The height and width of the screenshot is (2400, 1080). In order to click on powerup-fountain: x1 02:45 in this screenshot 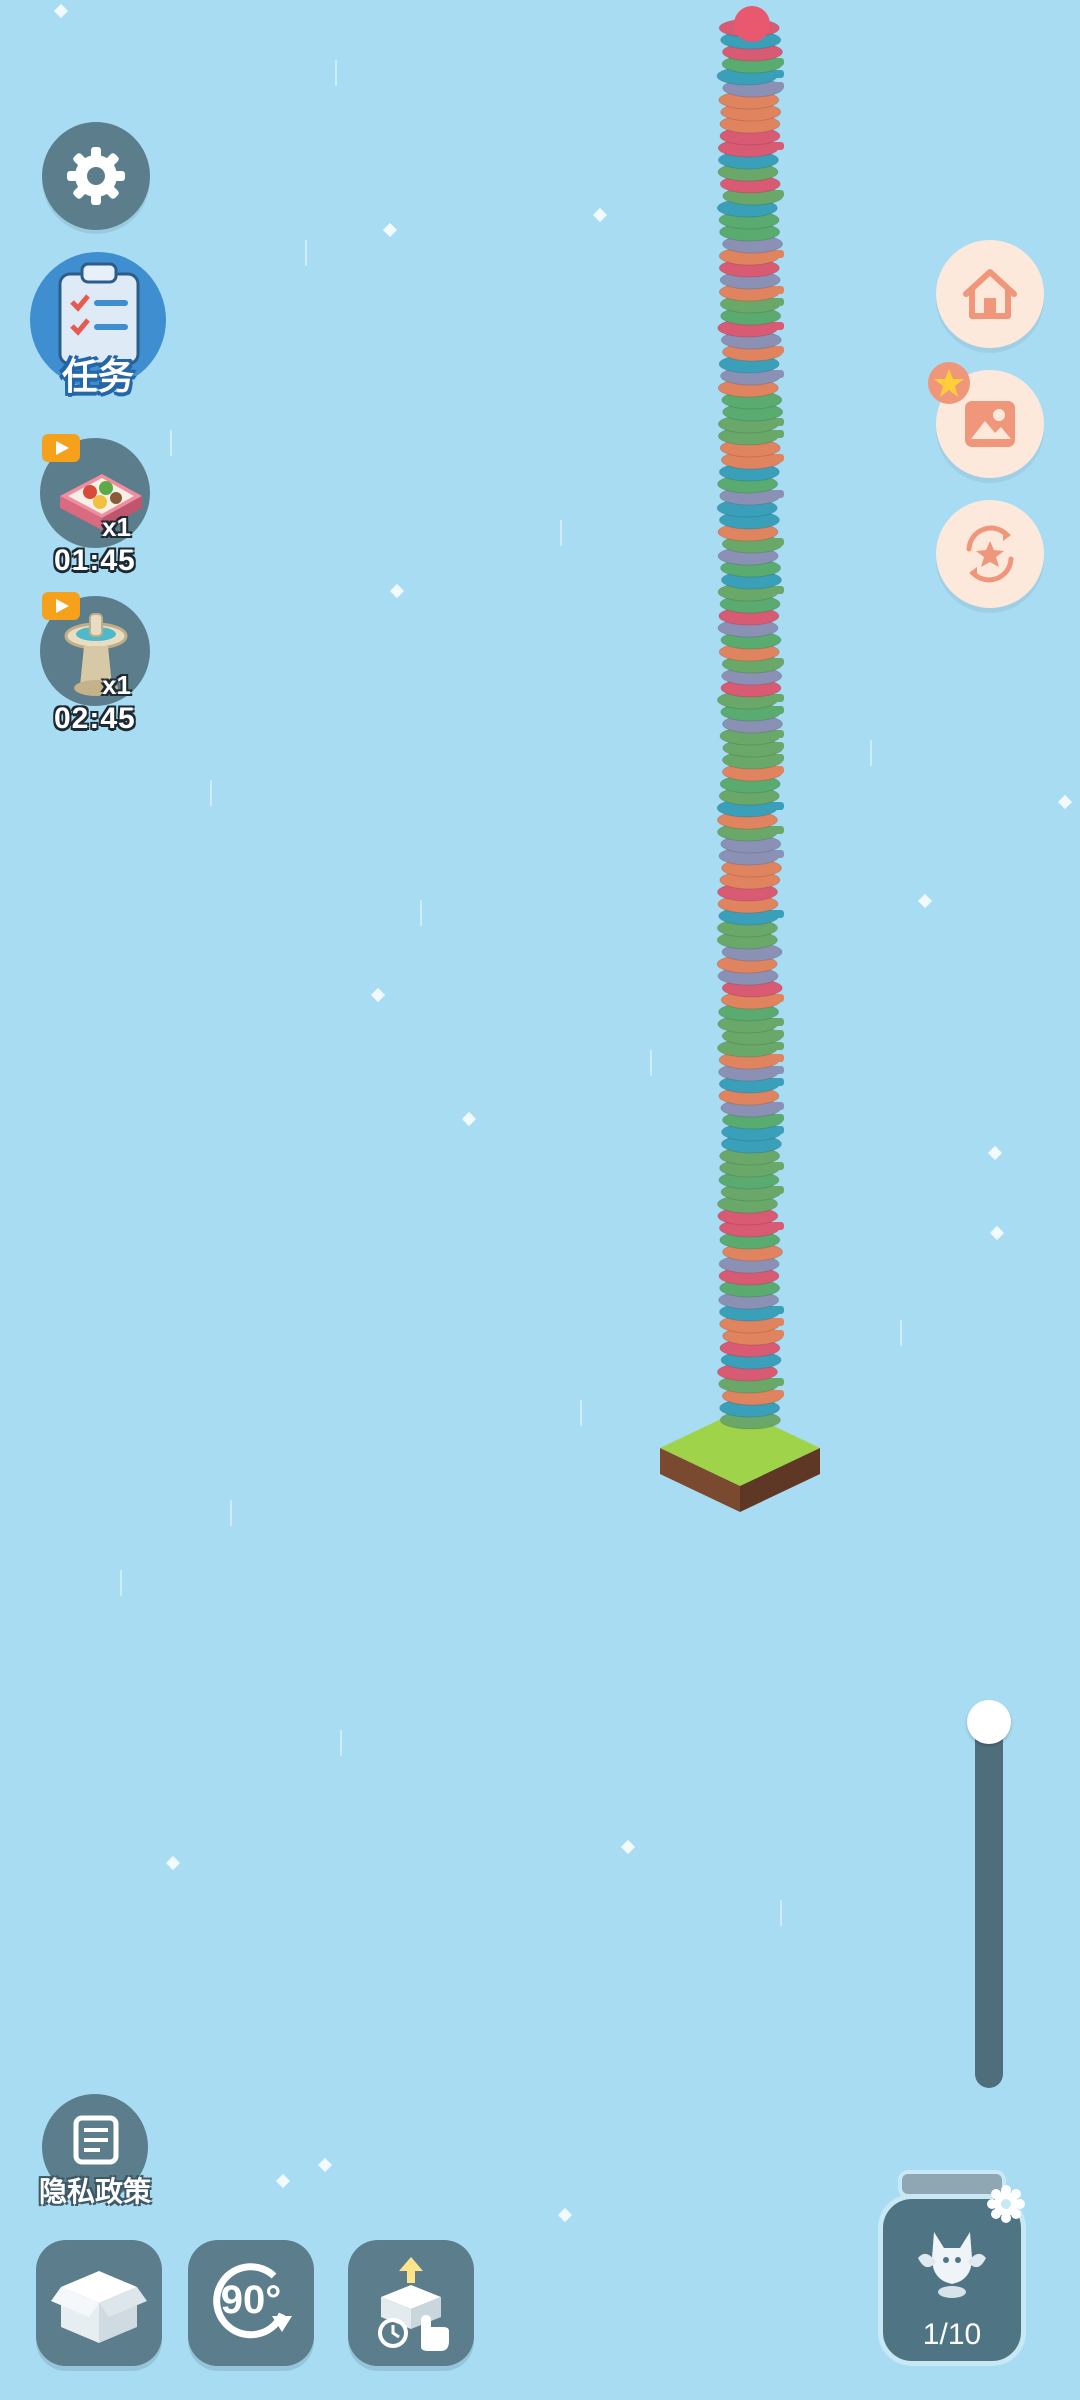, I will do `click(96, 665)`.